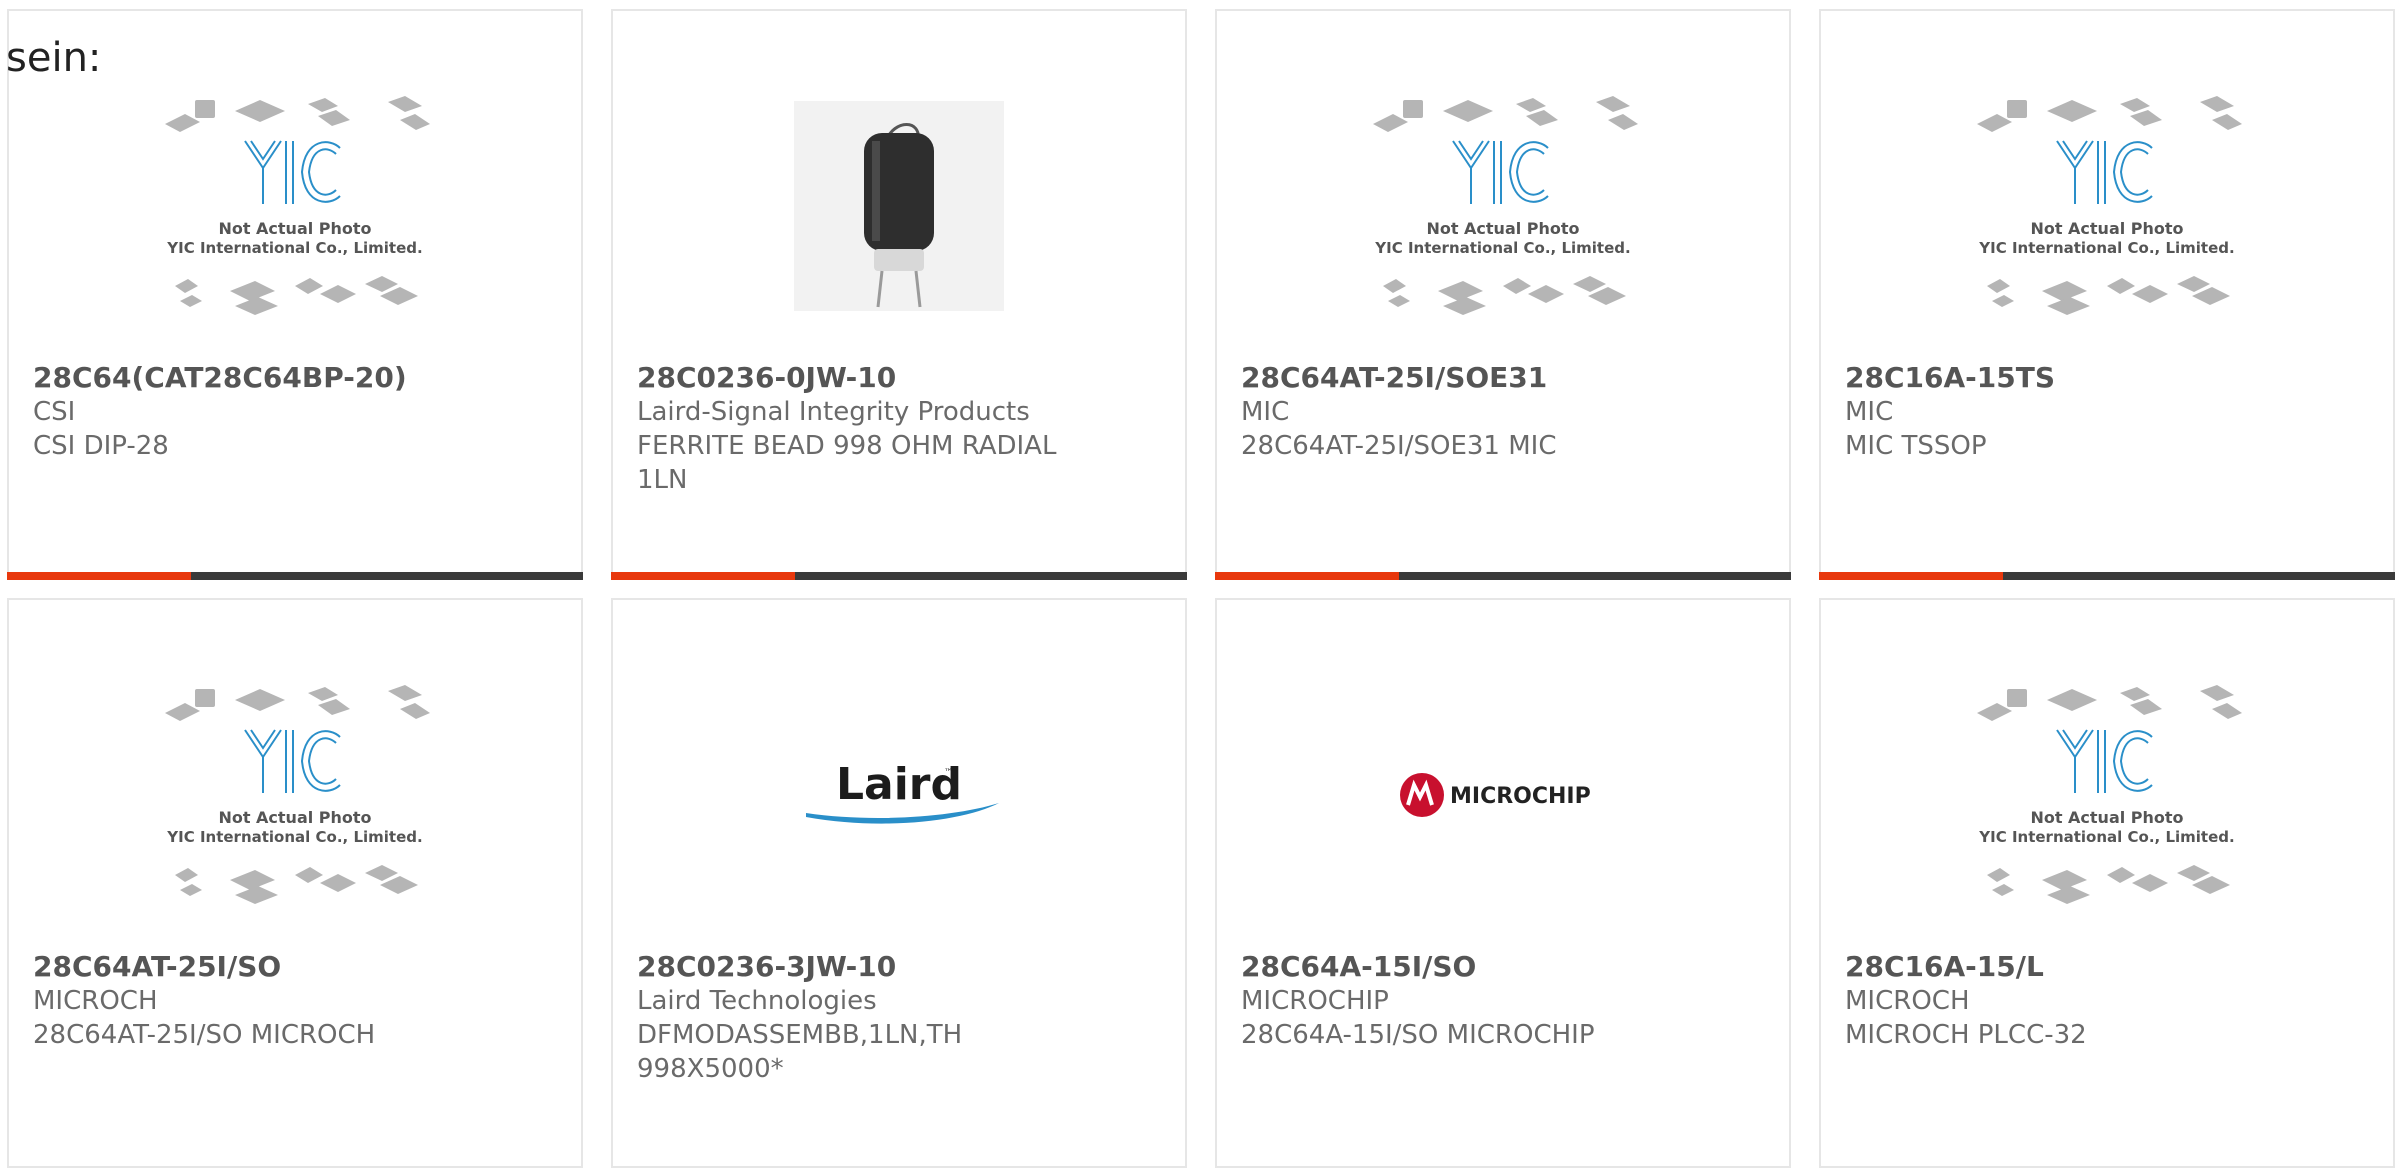  What do you see at coordinates (948, 773) in the screenshot?
I see `svg-text: ™` at bounding box center [948, 773].